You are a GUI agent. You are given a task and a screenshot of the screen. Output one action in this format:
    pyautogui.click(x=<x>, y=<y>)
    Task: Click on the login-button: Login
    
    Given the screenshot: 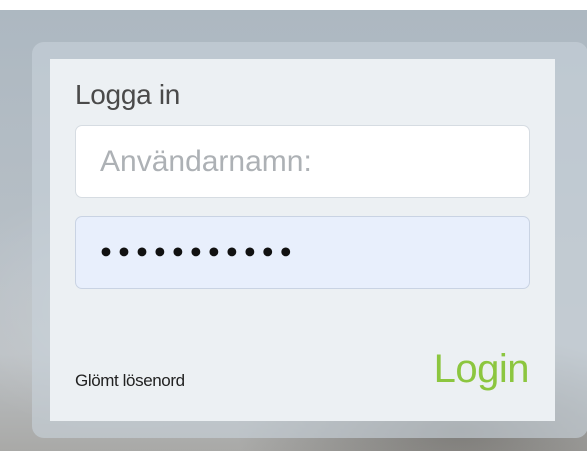 What is the action you would take?
    pyautogui.click(x=482, y=369)
    